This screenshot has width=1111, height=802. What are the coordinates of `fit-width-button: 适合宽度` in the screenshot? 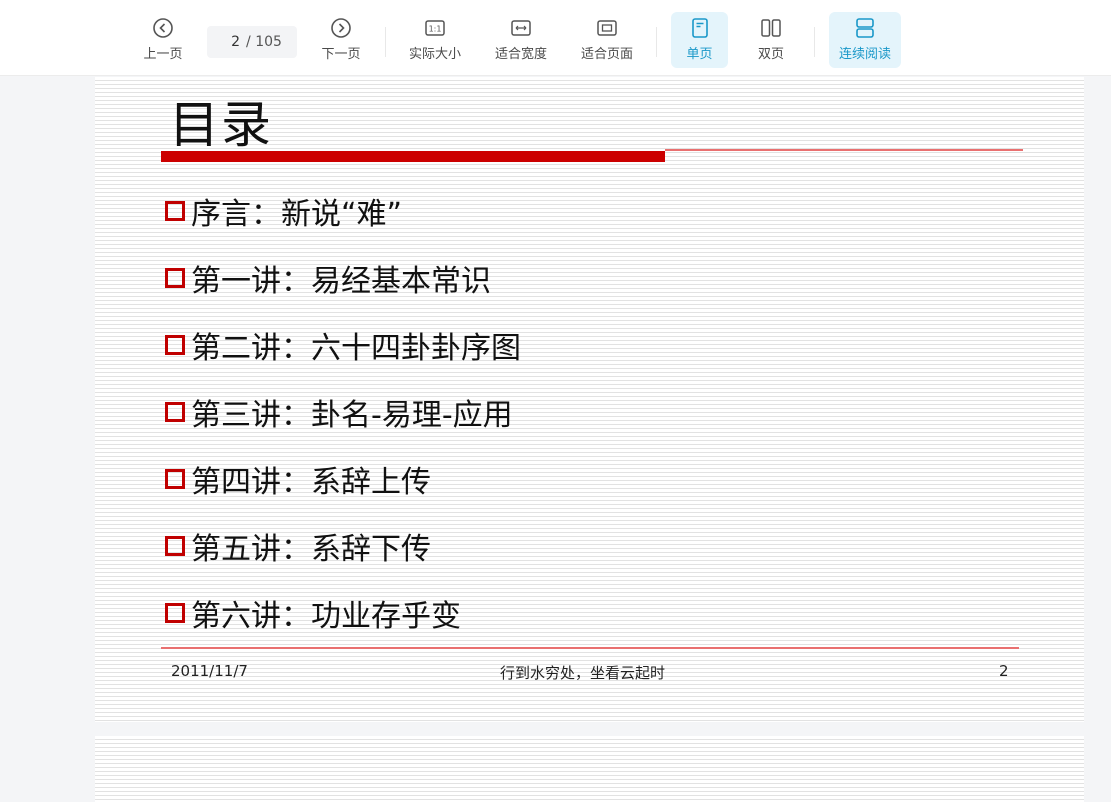 It's located at (521, 40).